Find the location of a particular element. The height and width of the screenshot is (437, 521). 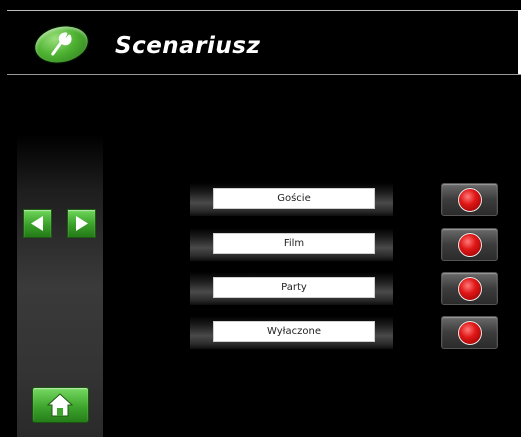

arrow-left-icon is located at coordinates (37, 223).